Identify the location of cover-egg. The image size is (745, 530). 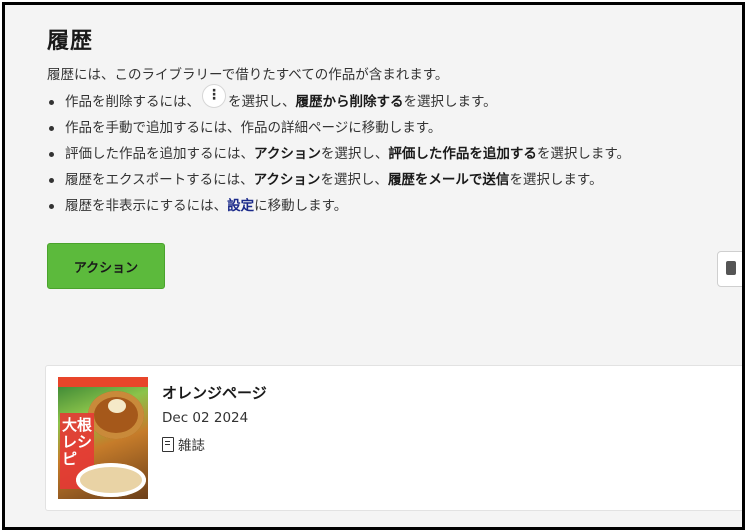
(117, 406).